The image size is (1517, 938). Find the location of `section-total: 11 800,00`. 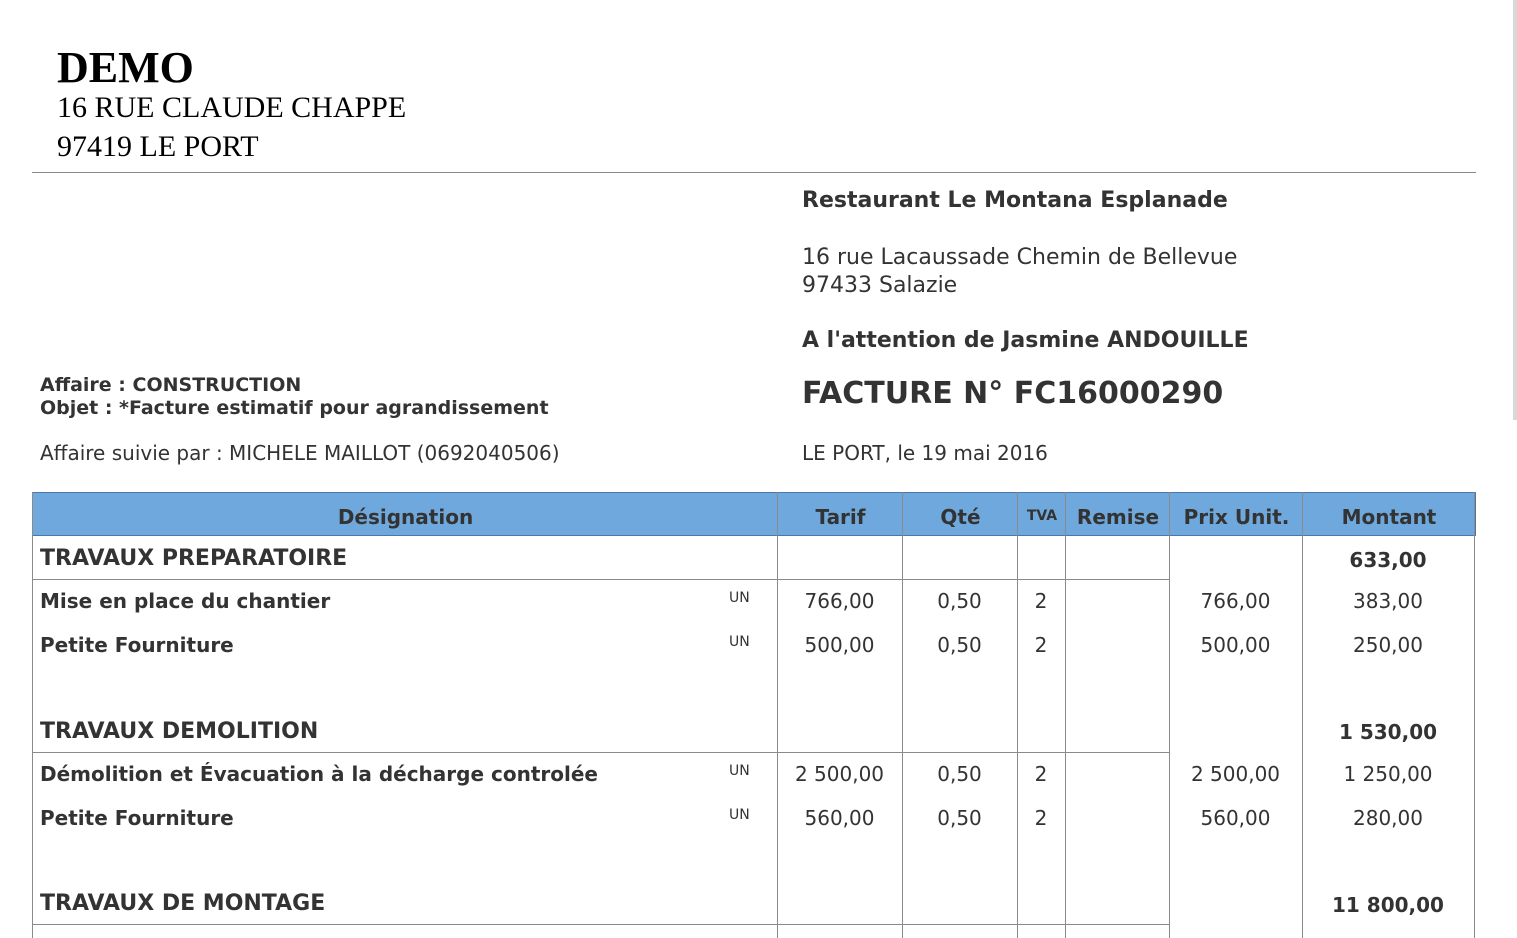

section-total: 11 800,00 is located at coordinates (1388, 905).